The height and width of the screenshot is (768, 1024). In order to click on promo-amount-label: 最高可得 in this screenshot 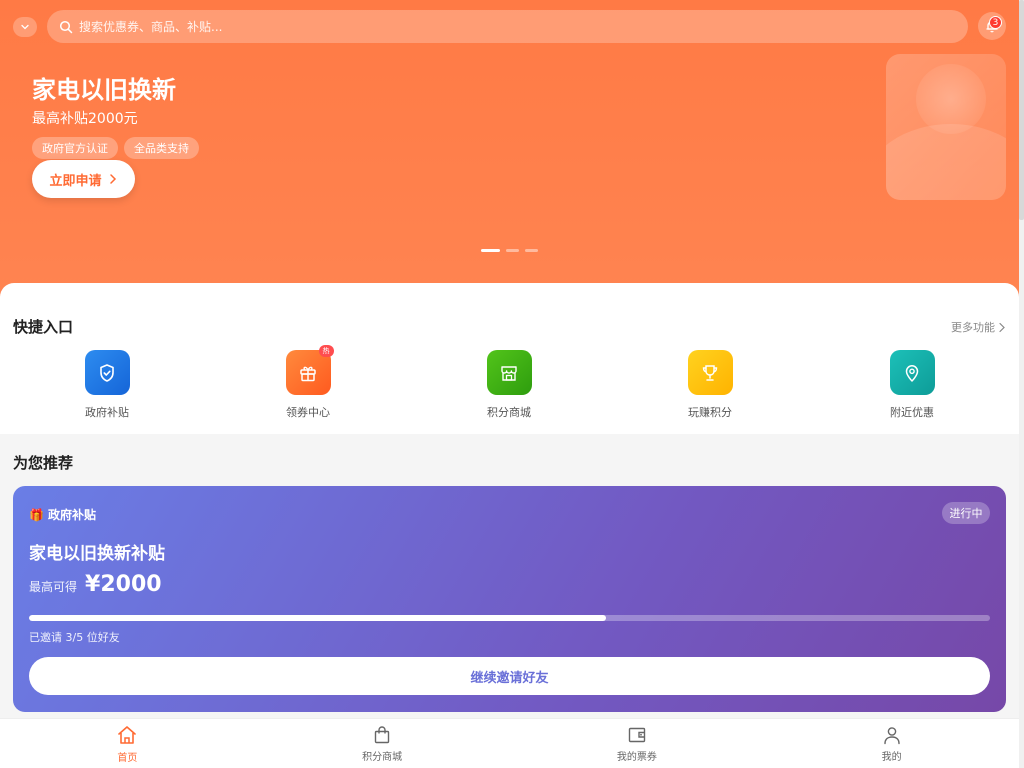, I will do `click(53, 587)`.